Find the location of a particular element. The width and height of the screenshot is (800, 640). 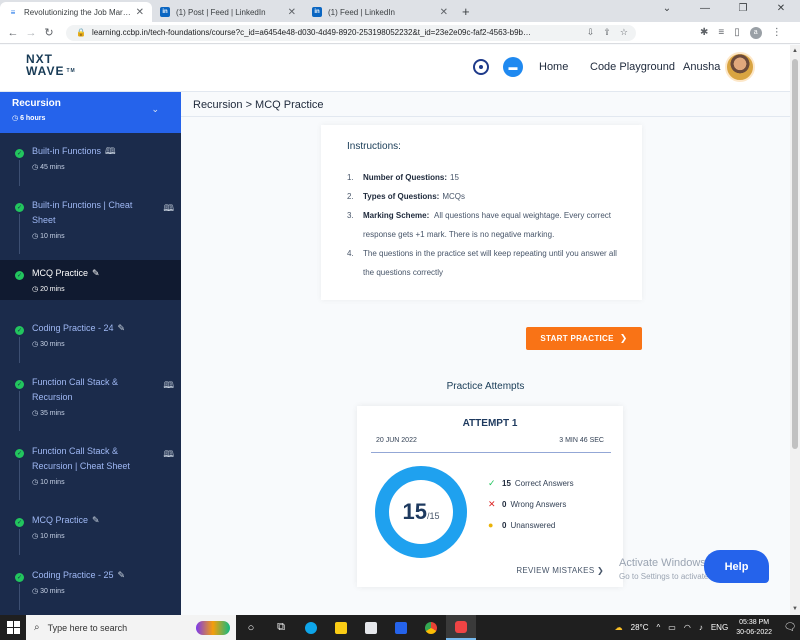

side-panel-icon: ▯ is located at coordinates (737, 32).